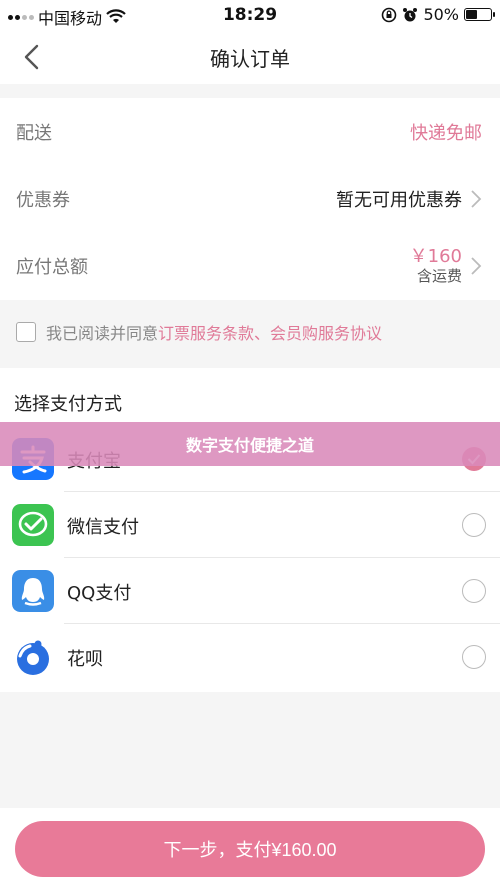 The width and height of the screenshot is (500, 889). What do you see at coordinates (26, 332) in the screenshot?
I see `agreement-checkbox` at bounding box center [26, 332].